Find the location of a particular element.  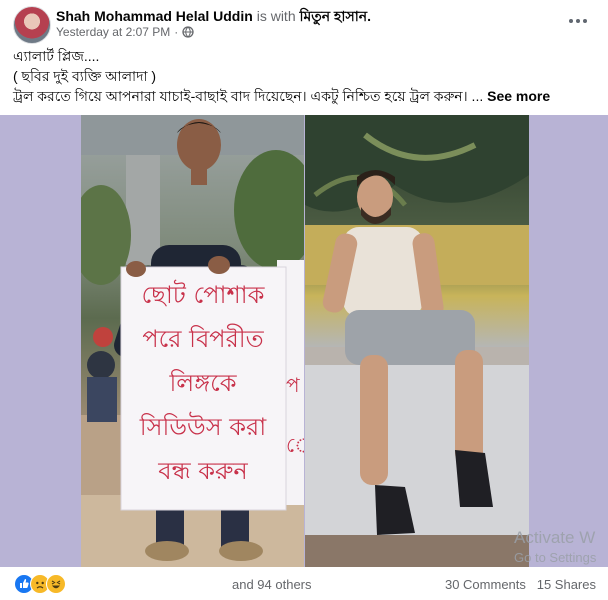

more-options-button is located at coordinates (578, 21).